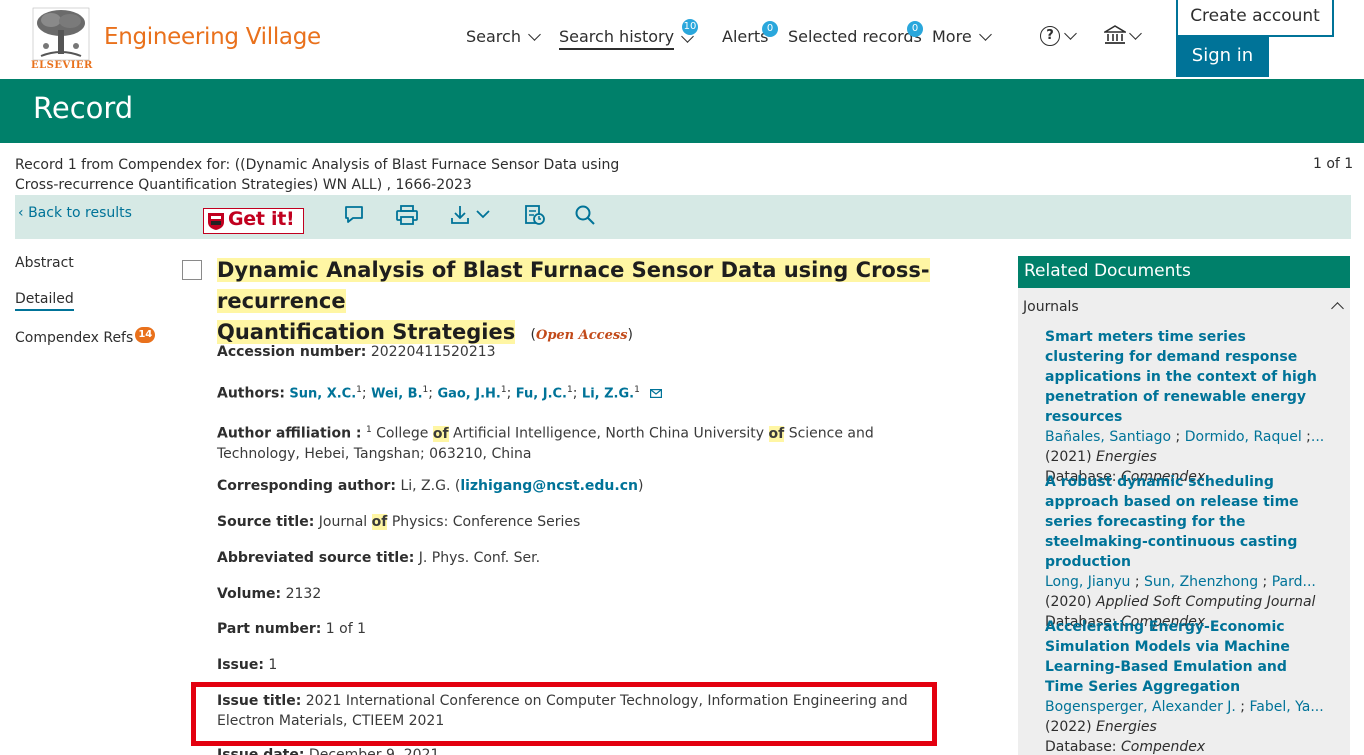 This screenshot has height=755, width=1364. What do you see at coordinates (249, 594) in the screenshot?
I see `volume-label: Volume:` at bounding box center [249, 594].